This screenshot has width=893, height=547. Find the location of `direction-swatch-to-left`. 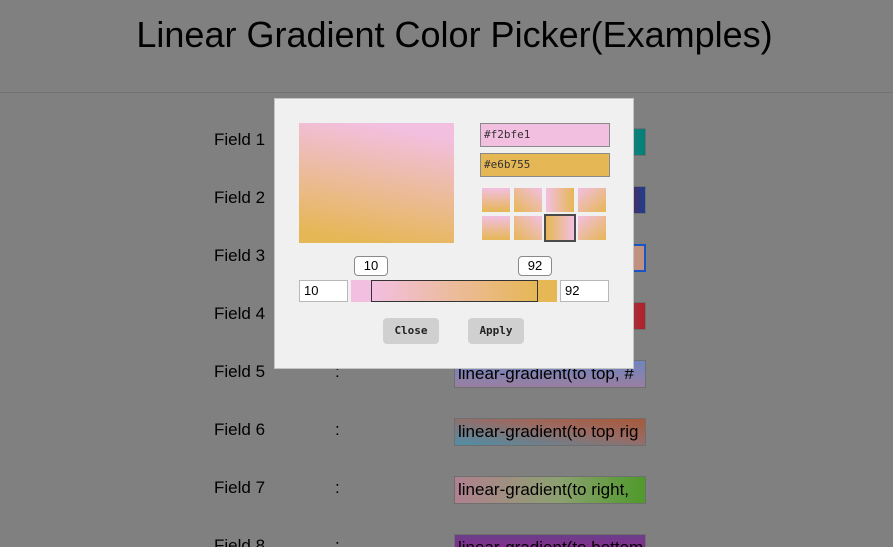

direction-swatch-to-left is located at coordinates (560, 228).